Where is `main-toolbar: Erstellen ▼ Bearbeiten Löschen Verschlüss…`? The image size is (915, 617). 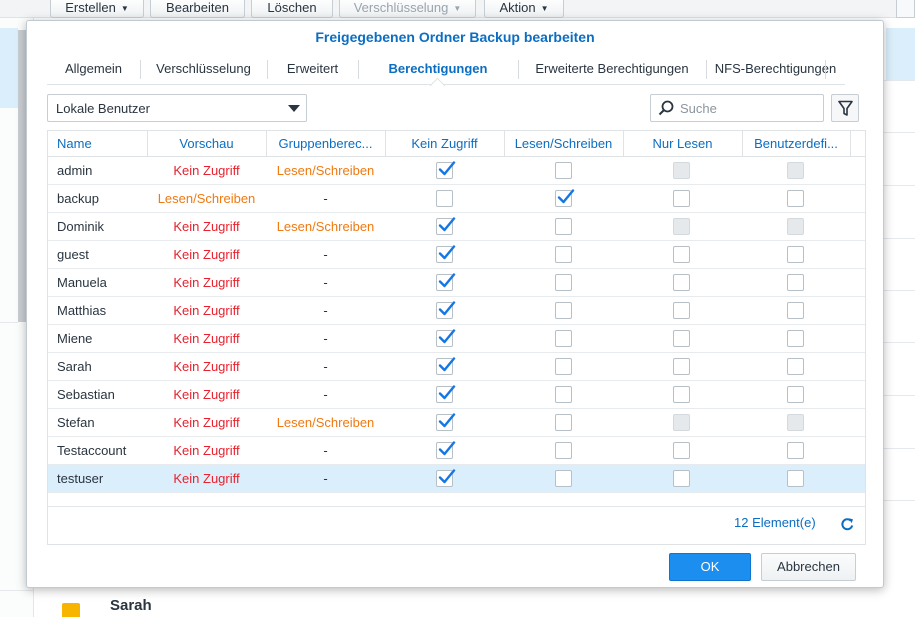 main-toolbar: Erstellen ▼ Bearbeiten Löschen Verschlüss… is located at coordinates (457, 9).